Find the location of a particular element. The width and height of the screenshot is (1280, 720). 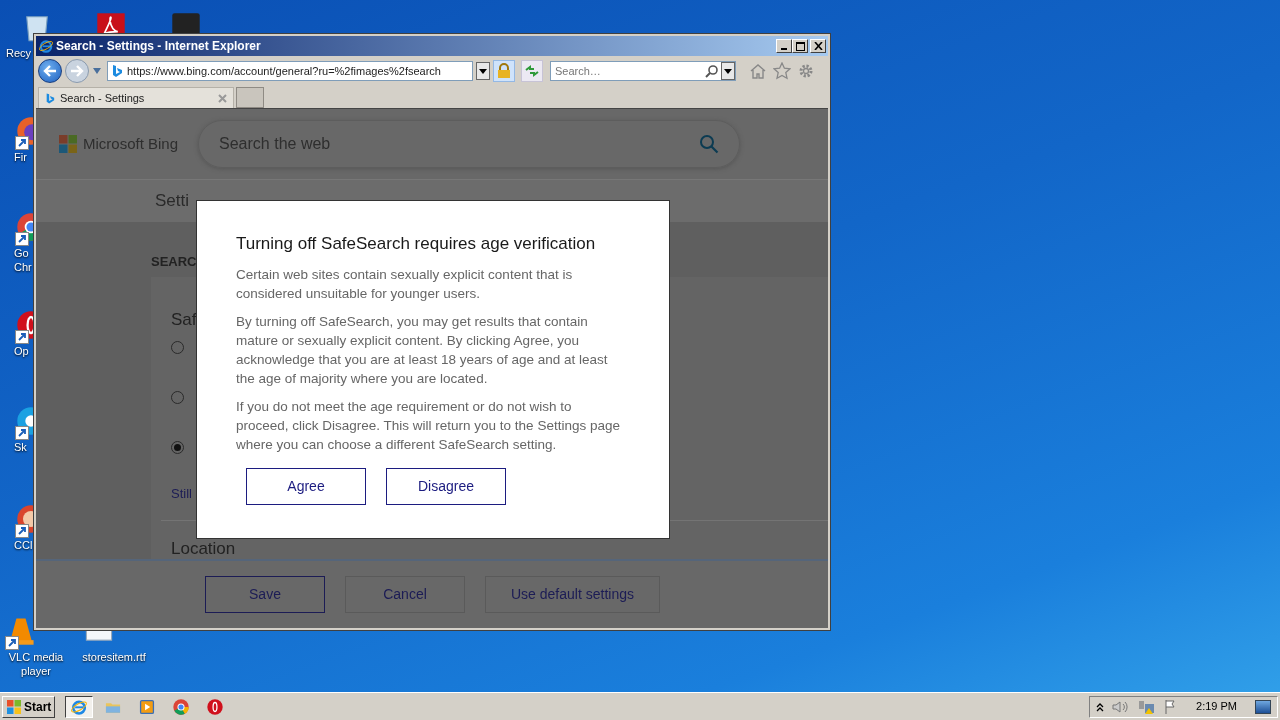

tab-label: Search - Settings is located at coordinates (103, 98).